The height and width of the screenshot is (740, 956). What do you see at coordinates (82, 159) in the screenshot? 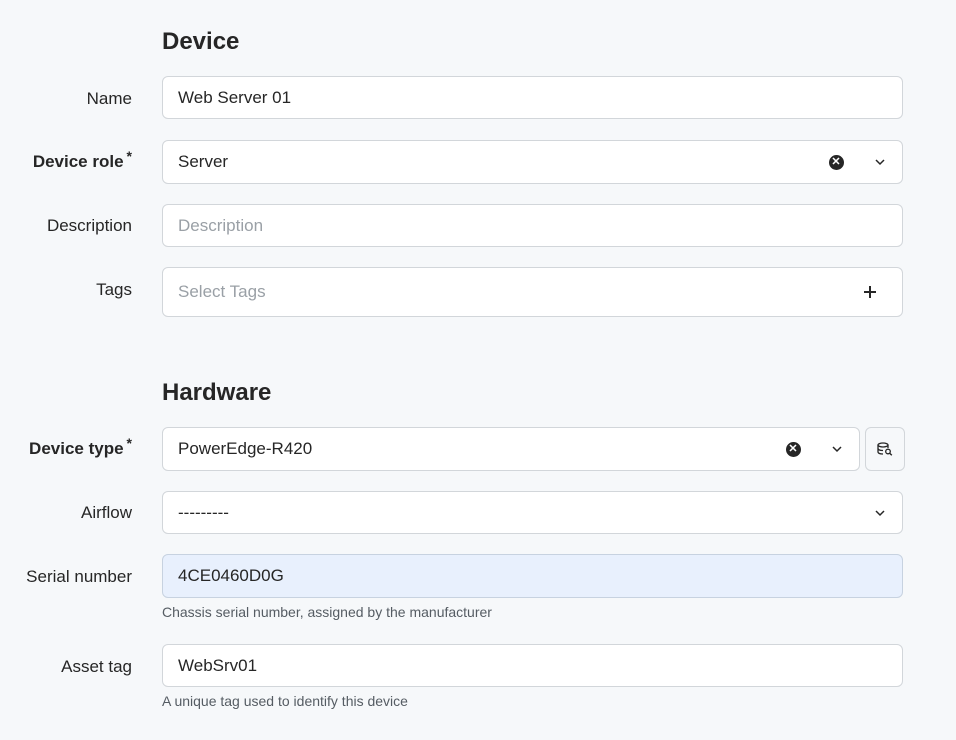
I see `device-role-label: Device role *` at bounding box center [82, 159].